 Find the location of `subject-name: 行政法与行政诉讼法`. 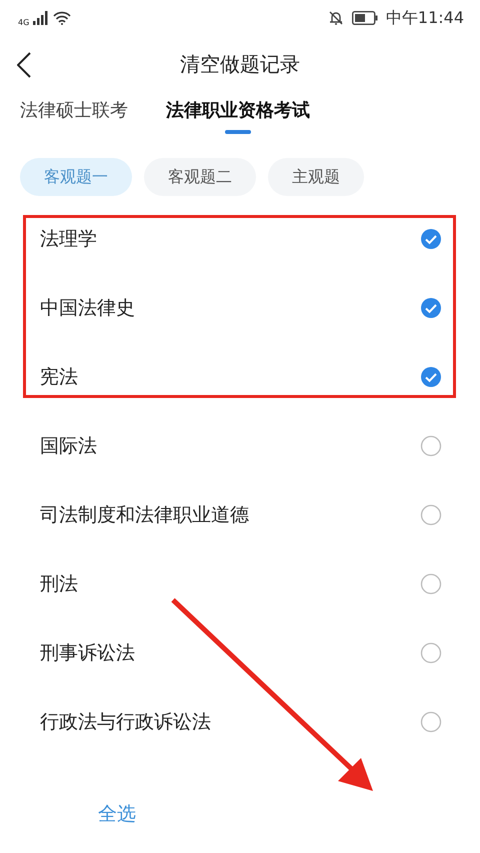

subject-name: 行政法与行政诉讼法 is located at coordinates (125, 722).